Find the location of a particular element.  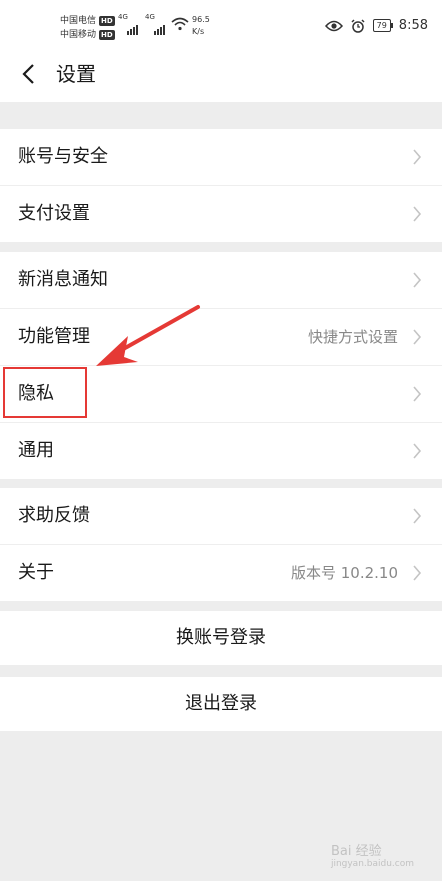

settings-item-label: 新消息通知 is located at coordinates (63, 279).